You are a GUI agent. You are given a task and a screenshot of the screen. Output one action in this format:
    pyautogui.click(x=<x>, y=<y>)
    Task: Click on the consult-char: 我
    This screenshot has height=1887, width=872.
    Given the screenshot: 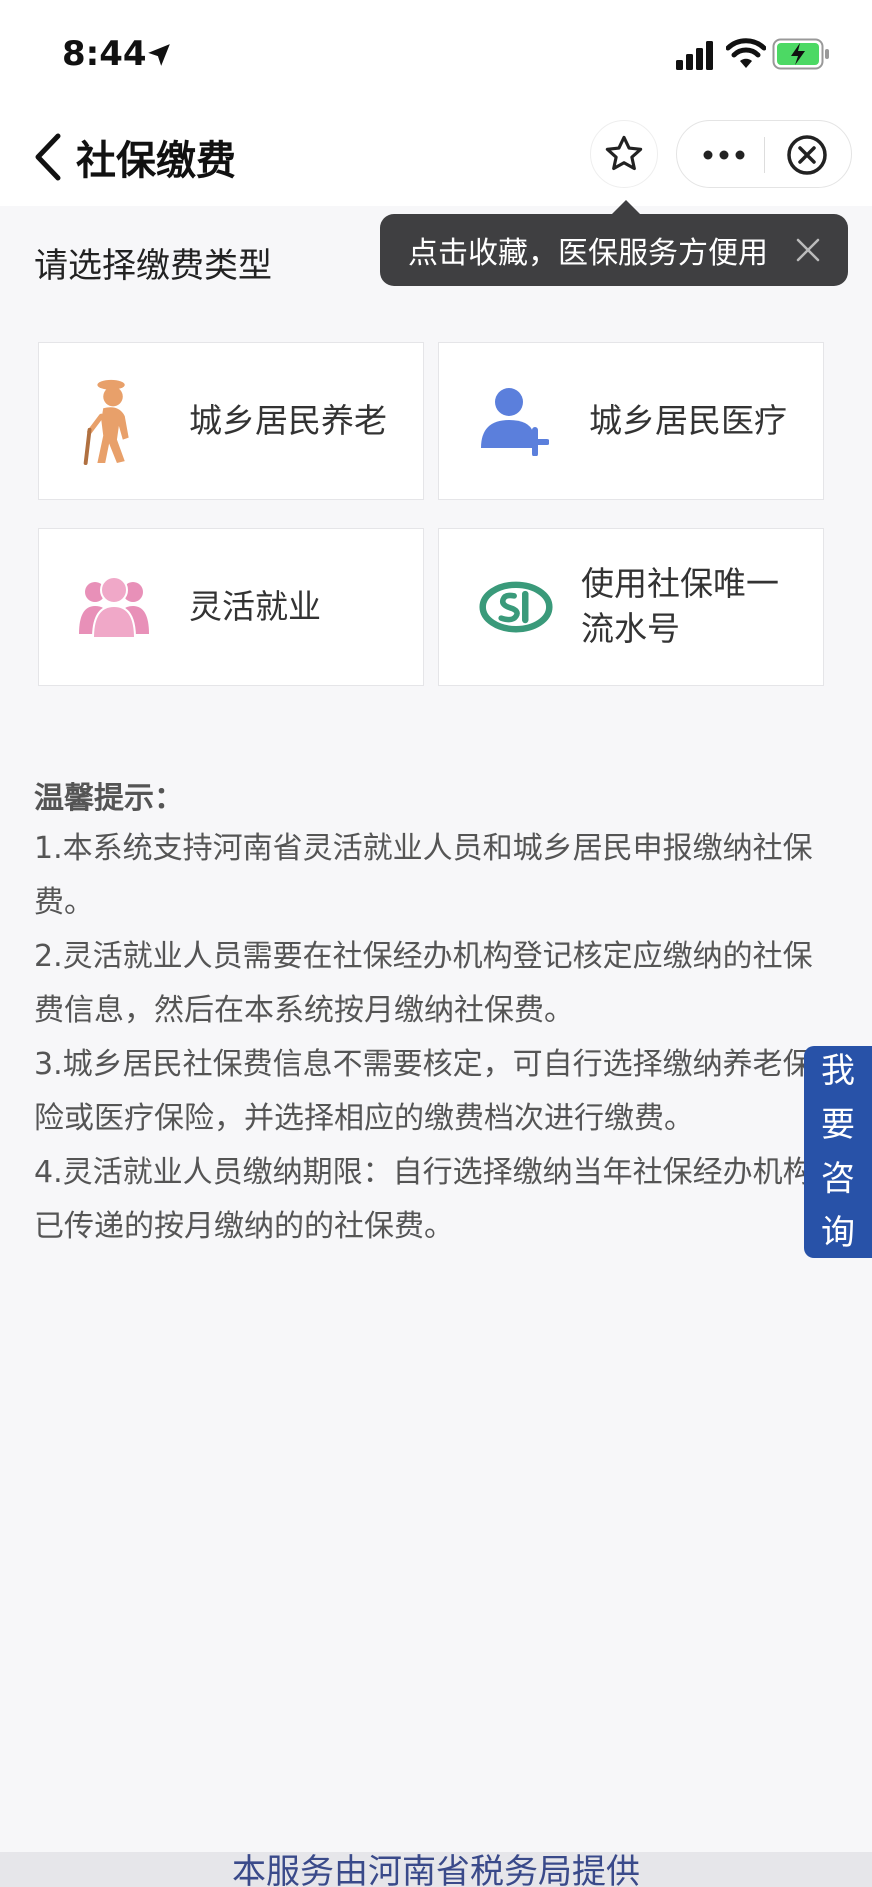 What is the action you would take?
    pyautogui.click(x=838, y=1071)
    